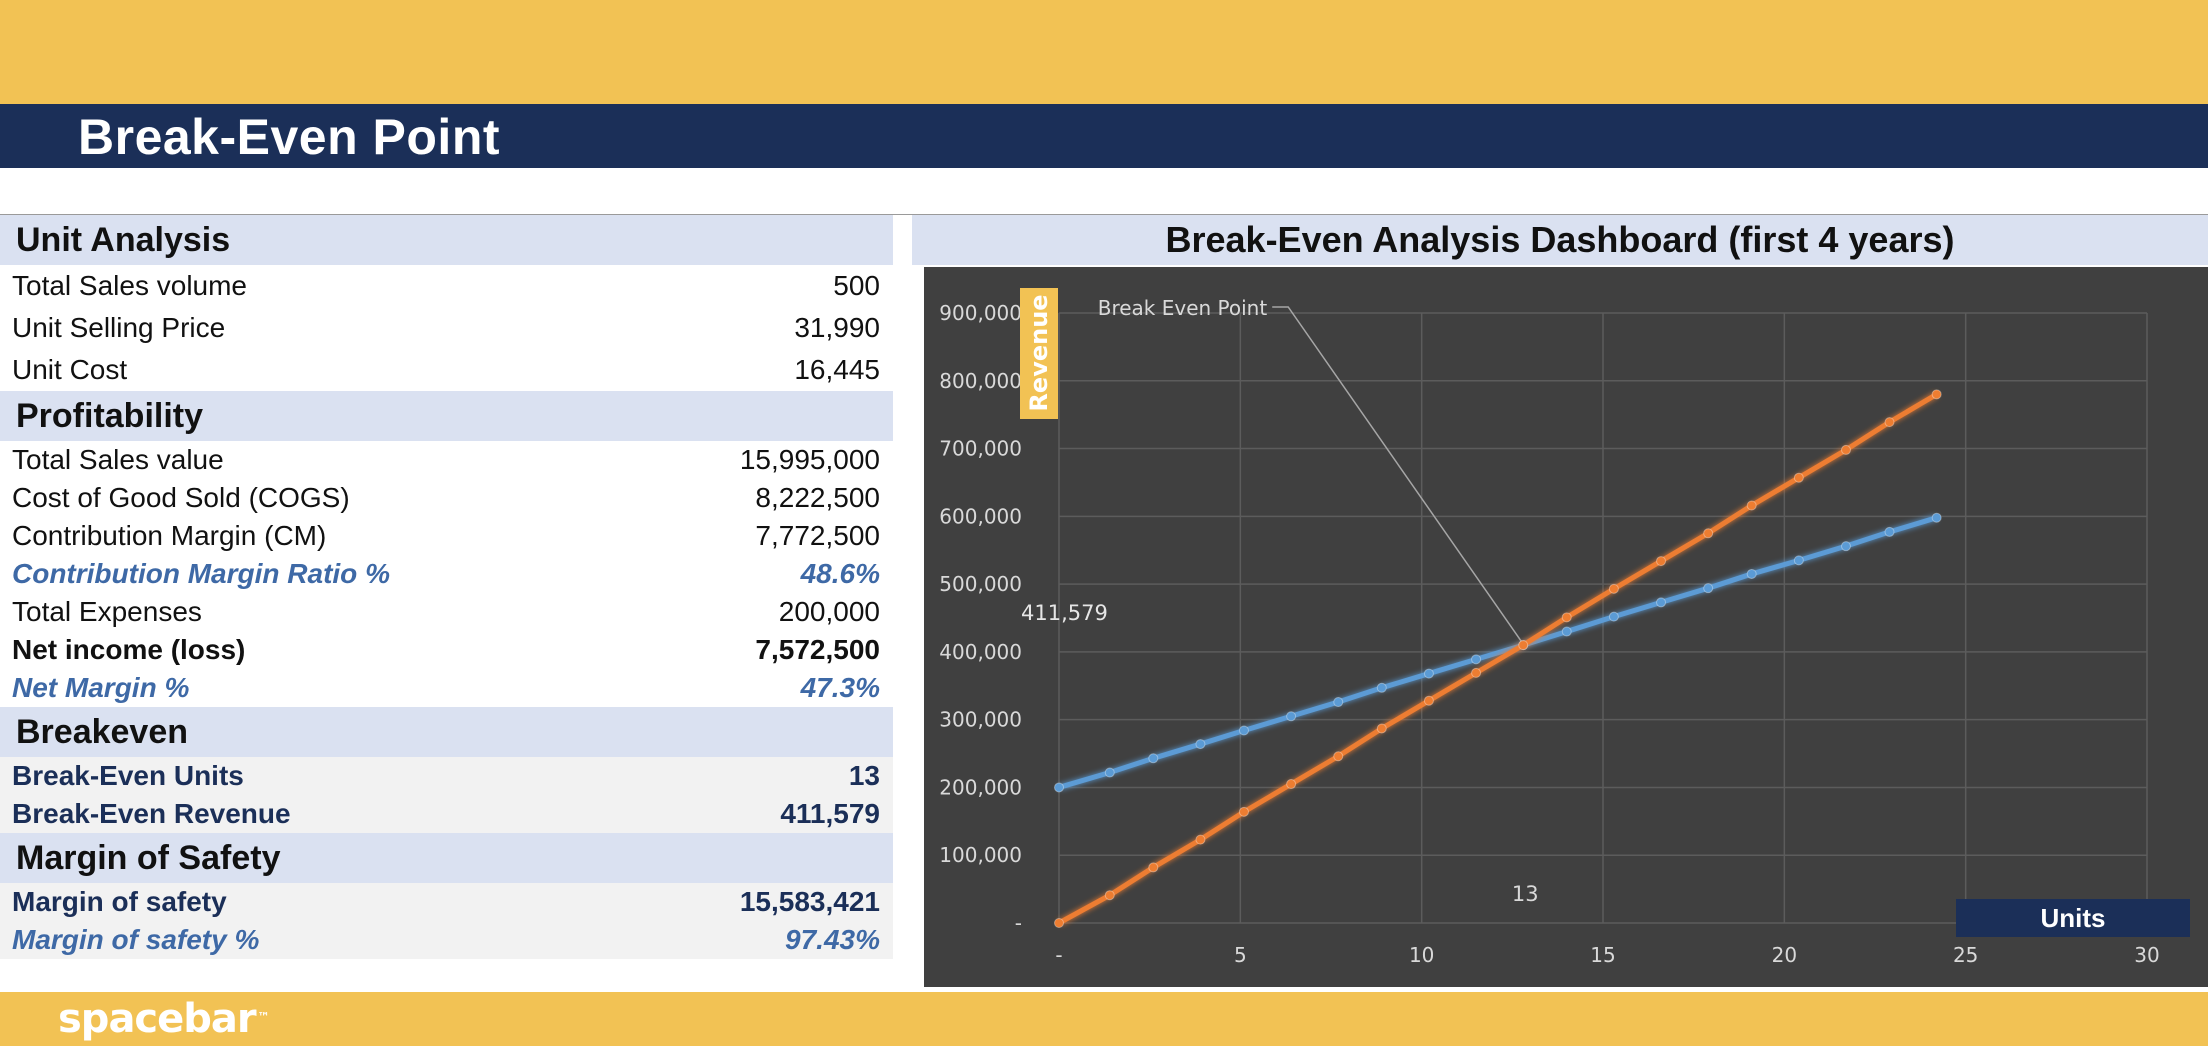  Describe the element at coordinates (446, 688) in the screenshot. I see `row-net-margin: Net Margin % 47.3%` at that location.